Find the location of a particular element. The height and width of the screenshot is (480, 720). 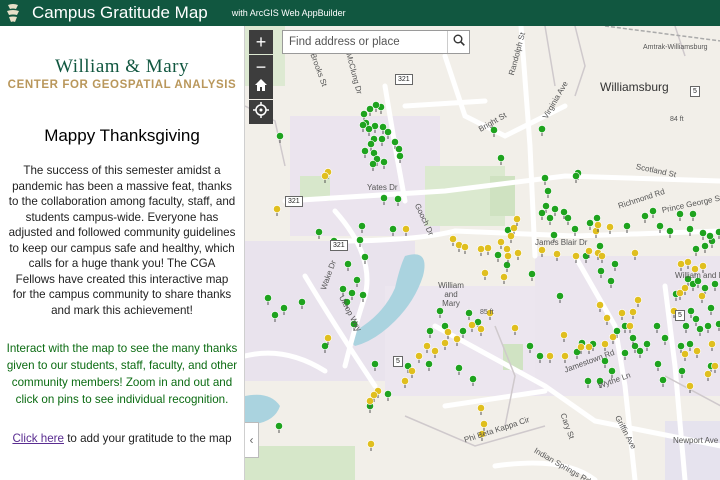

search-icon is located at coordinates (459, 42).